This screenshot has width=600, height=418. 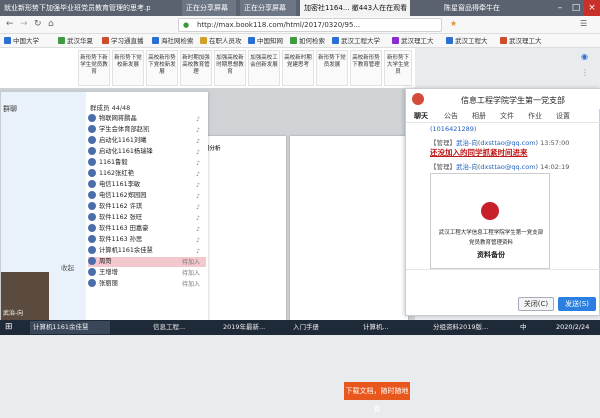 What do you see at coordinates (563, 116) in the screenshot?
I see `tab-settings: 设置` at bounding box center [563, 116].